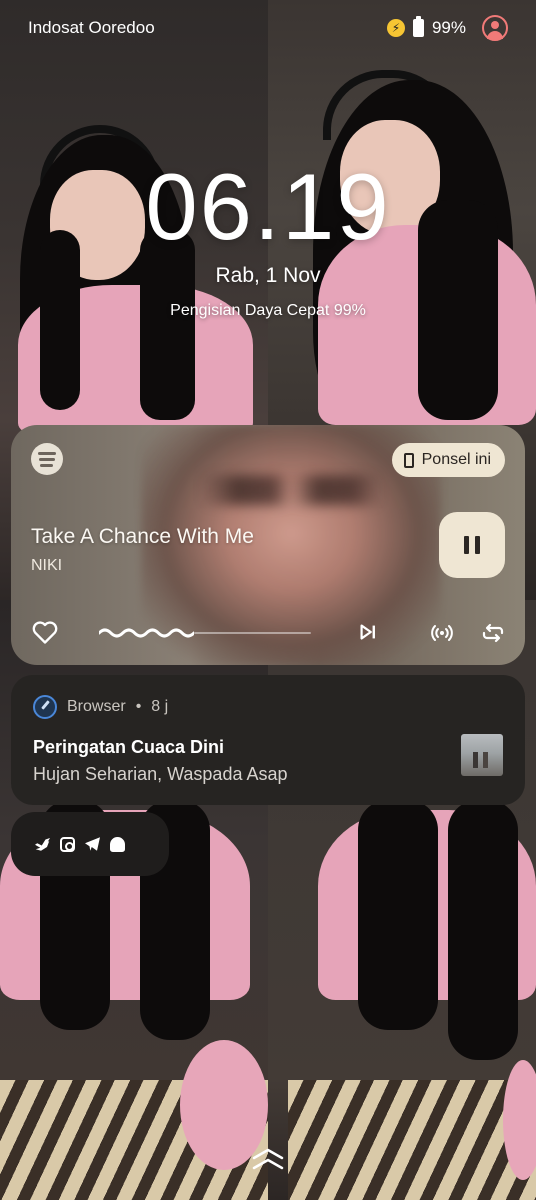 Image resolution: width=536 pixels, height=1200 pixels. I want to click on output-device-button: Ponsel ini, so click(448, 460).